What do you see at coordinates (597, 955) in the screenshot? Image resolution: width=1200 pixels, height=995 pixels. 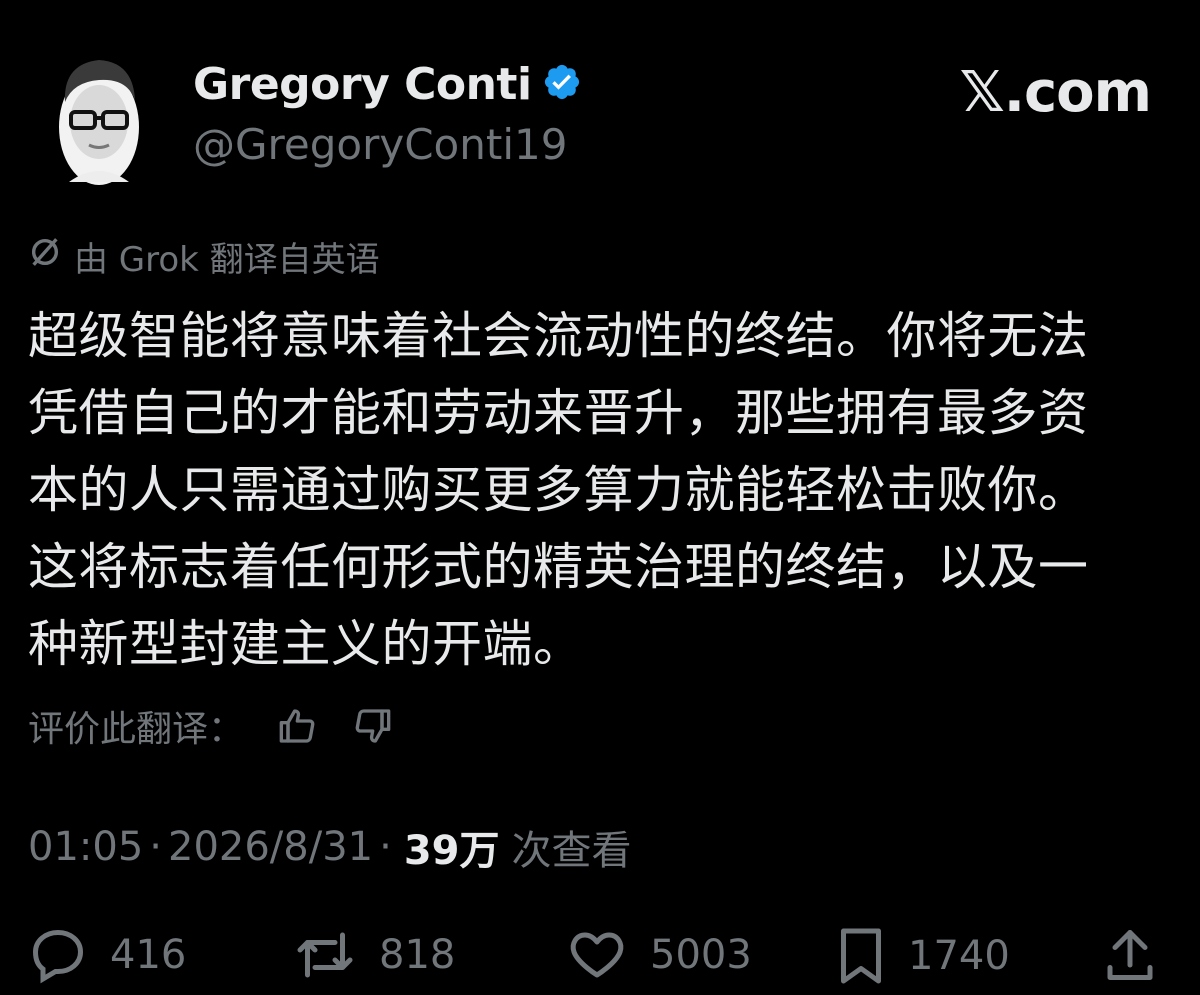 I see `heart-icon` at bounding box center [597, 955].